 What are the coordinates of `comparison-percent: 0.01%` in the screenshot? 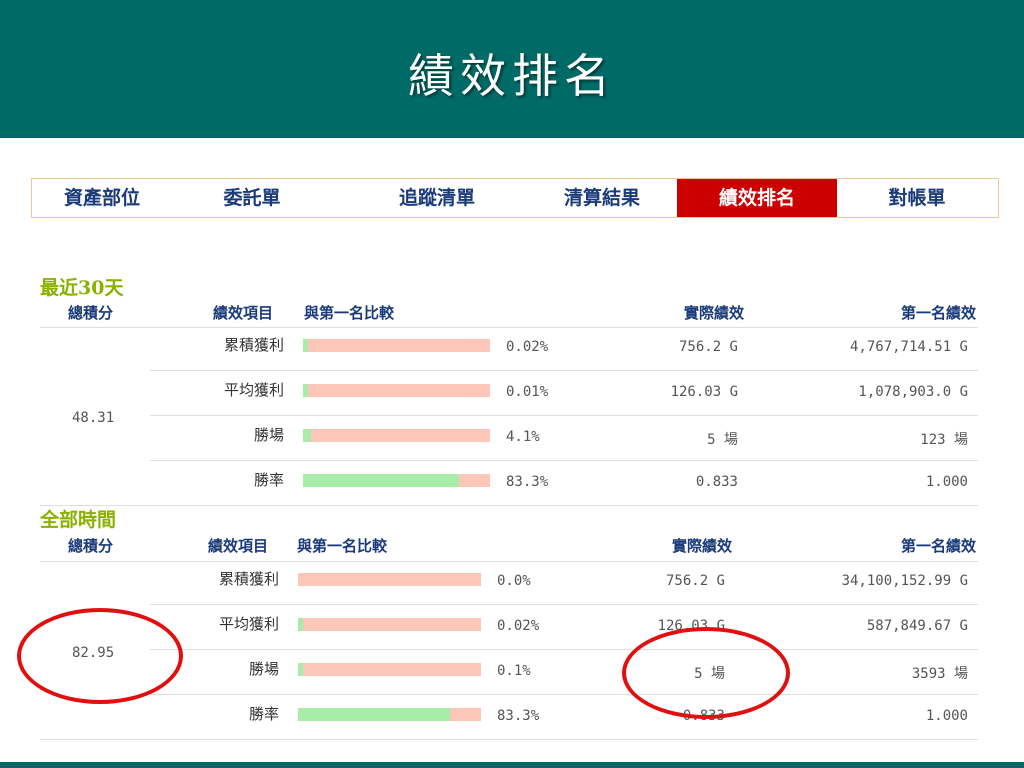 It's located at (527, 392).